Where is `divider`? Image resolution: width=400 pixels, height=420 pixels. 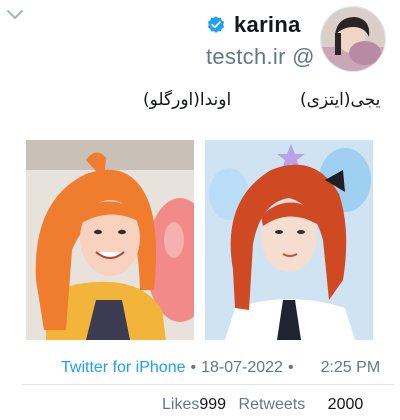
divider is located at coordinates (208, 384).